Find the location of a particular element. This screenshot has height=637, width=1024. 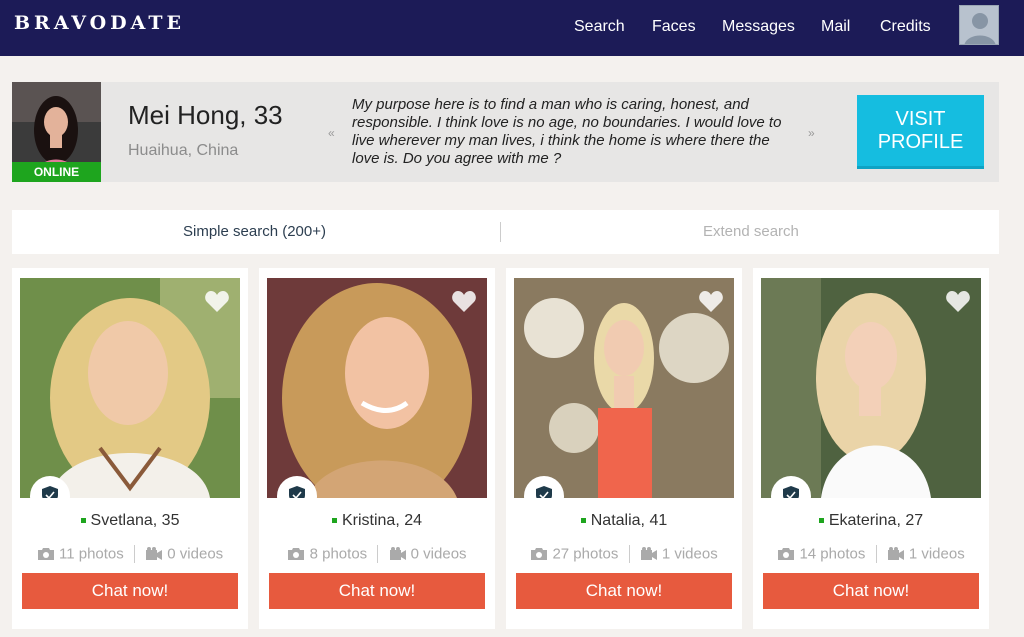

profile-name: Ekaterina, 27 is located at coordinates (871, 521).